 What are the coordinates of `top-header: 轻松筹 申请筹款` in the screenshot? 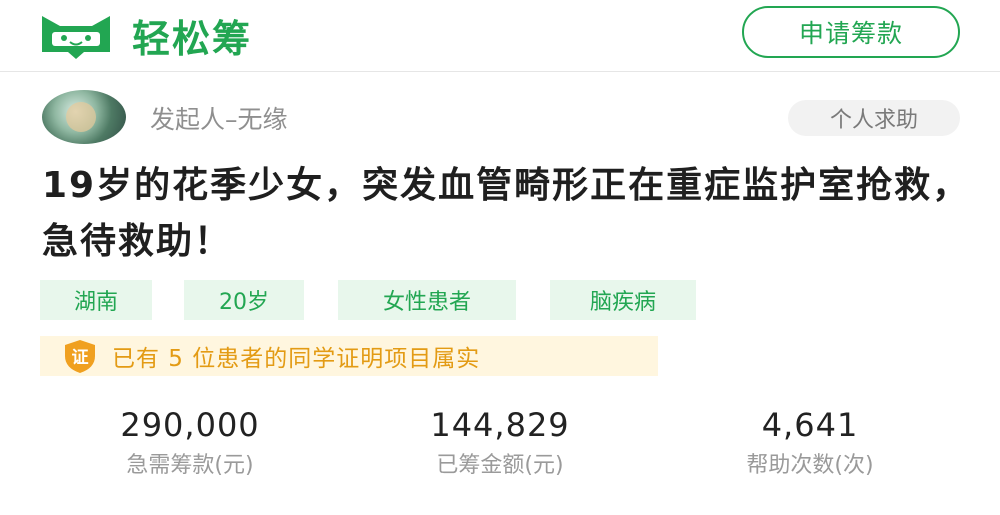 It's located at (500, 36).